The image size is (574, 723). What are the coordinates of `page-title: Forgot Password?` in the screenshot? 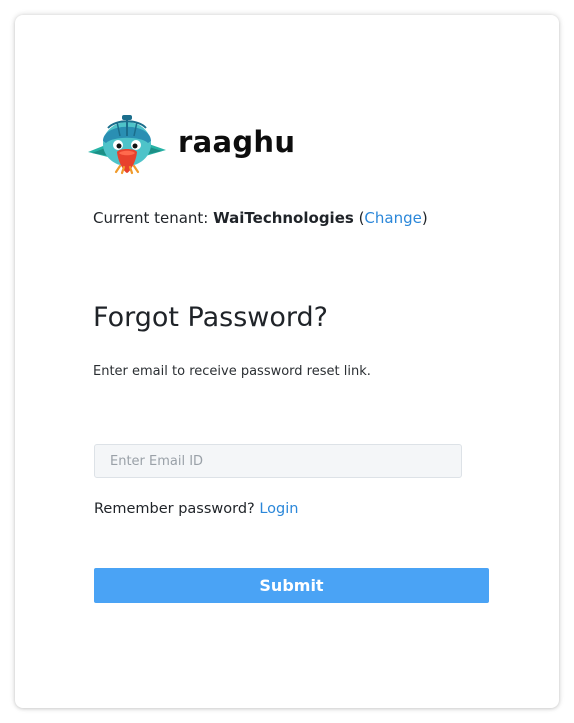 It's located at (210, 317).